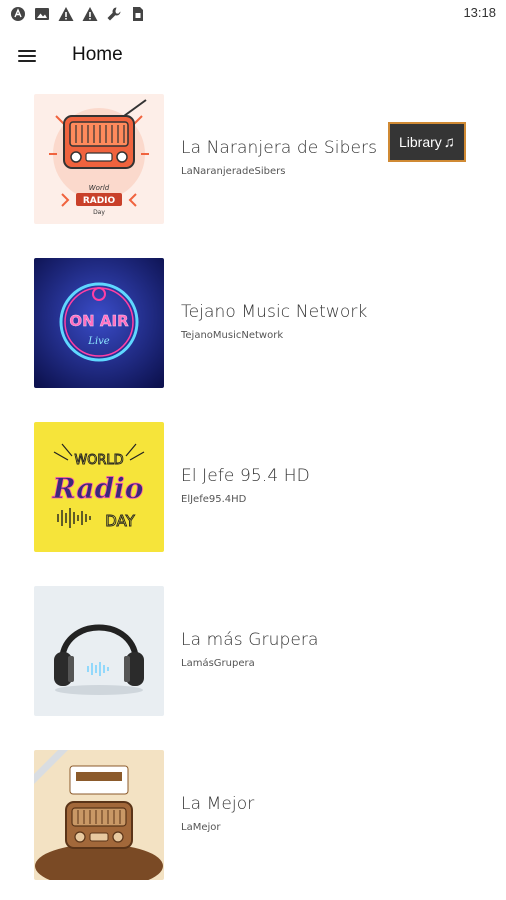 This screenshot has width=506, height=900. Describe the element at coordinates (99, 201) in the screenshot. I see `thumb-radio-text: RADIO` at that location.